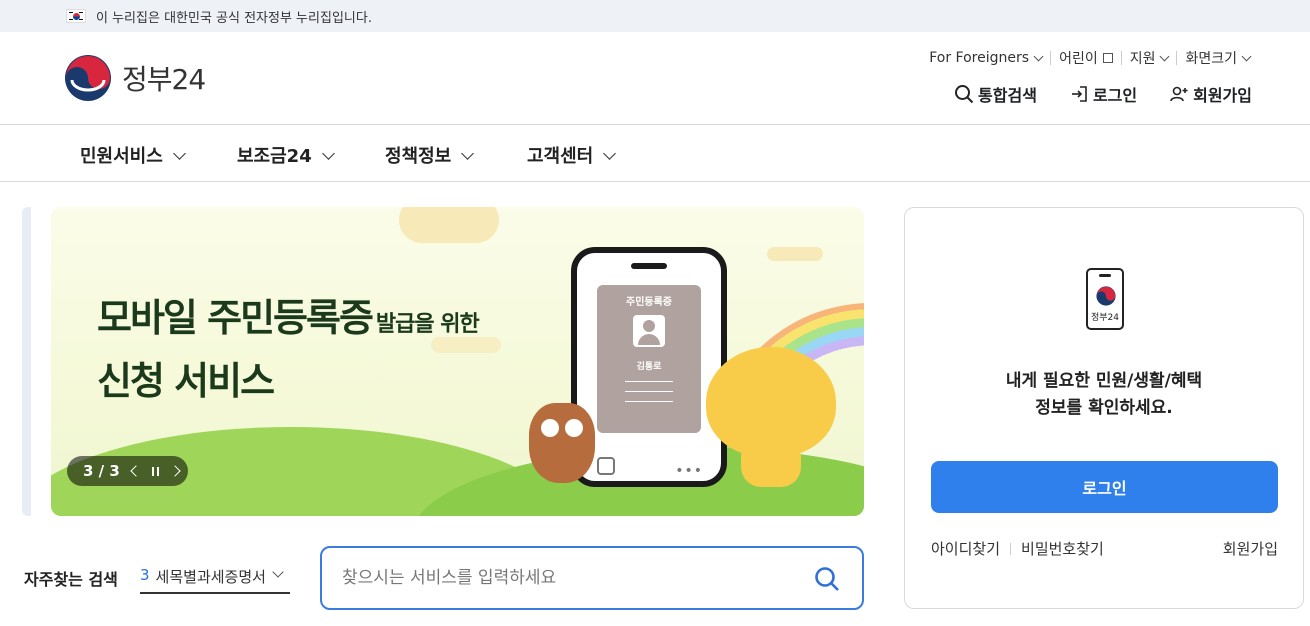  What do you see at coordinates (26, 361) in the screenshot?
I see `previous-slide-peek` at bounding box center [26, 361].